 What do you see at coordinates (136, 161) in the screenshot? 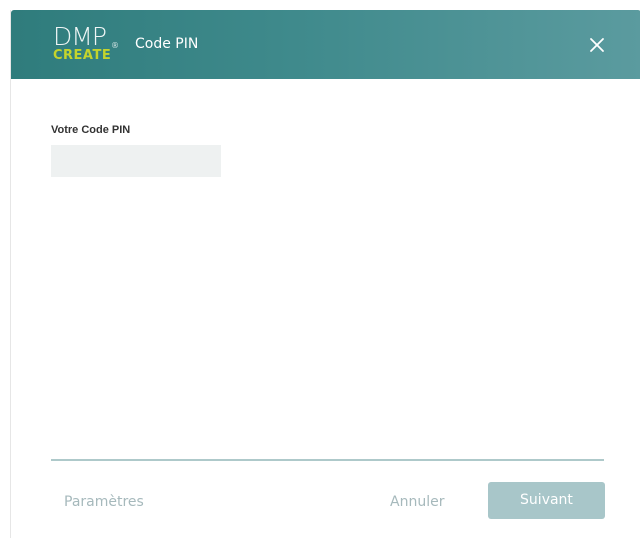
I see `pin-input` at bounding box center [136, 161].